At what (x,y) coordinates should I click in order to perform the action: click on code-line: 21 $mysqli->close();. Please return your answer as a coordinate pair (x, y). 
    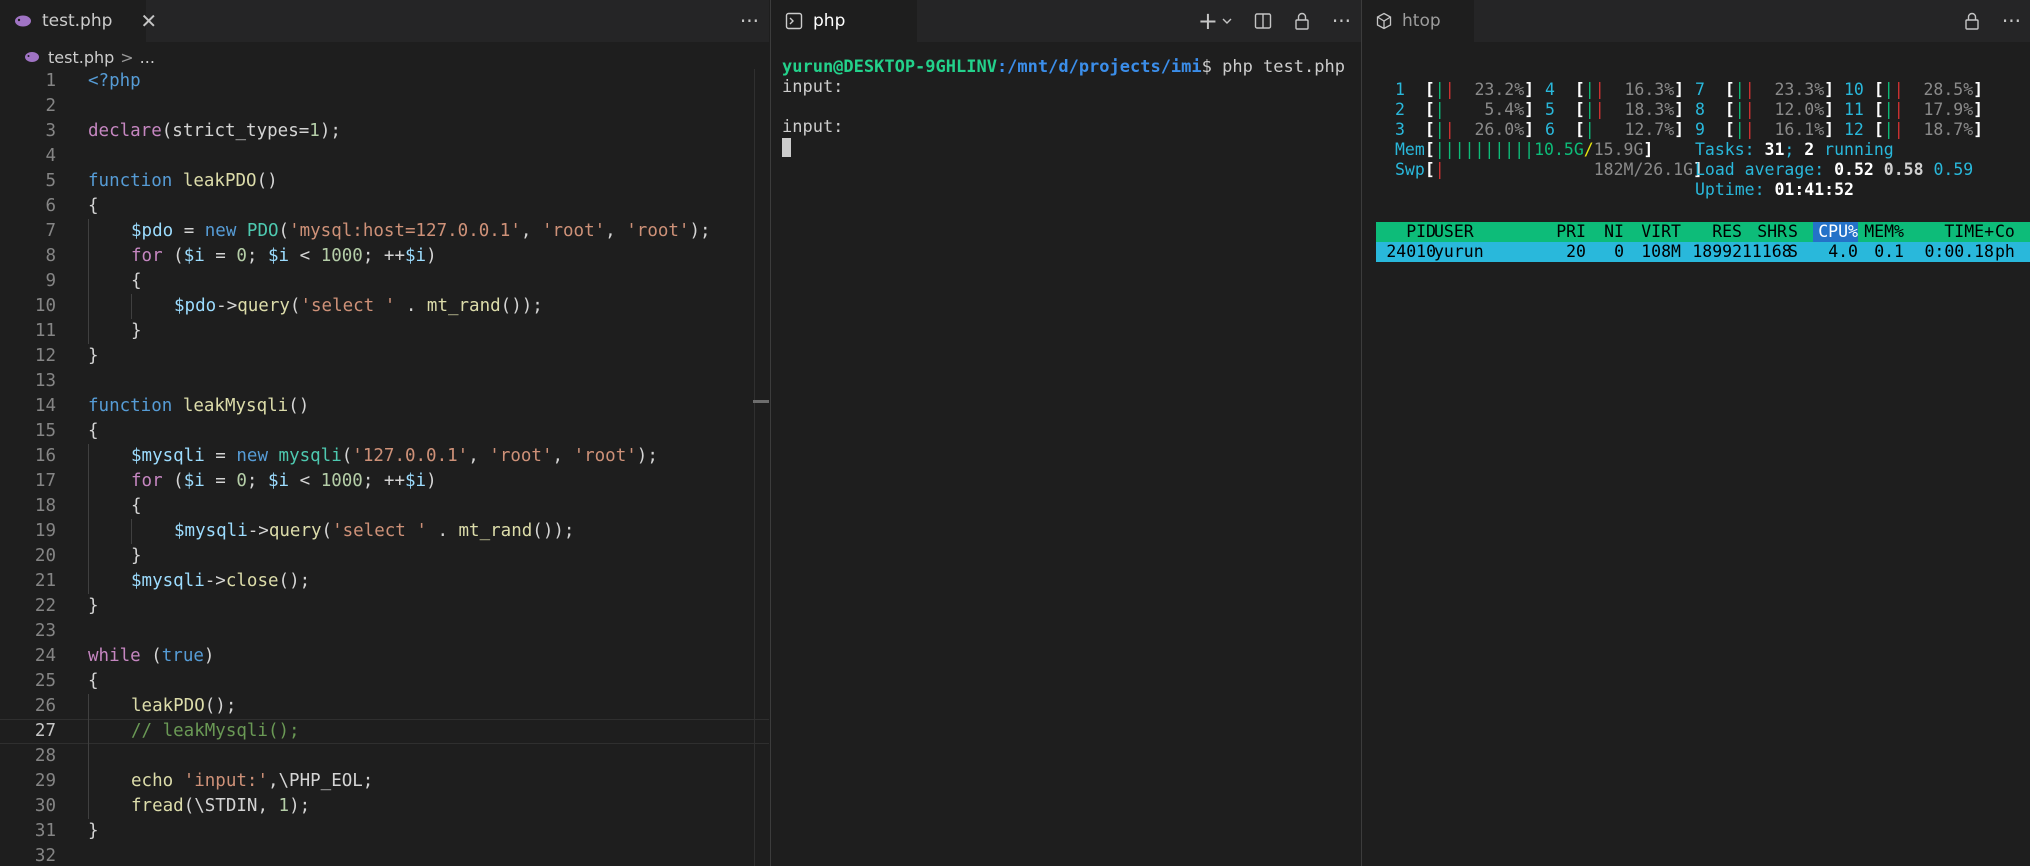
    Looking at the image, I should click on (384, 581).